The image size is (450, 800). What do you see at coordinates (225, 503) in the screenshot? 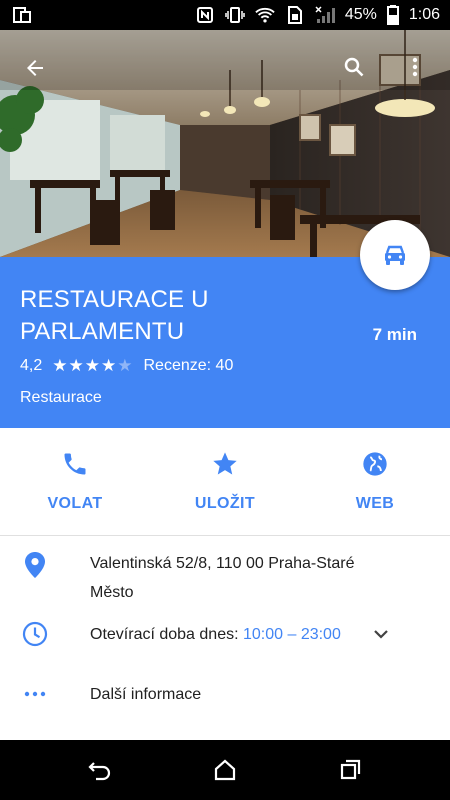
I see `save-label: ULOŽIT` at bounding box center [225, 503].